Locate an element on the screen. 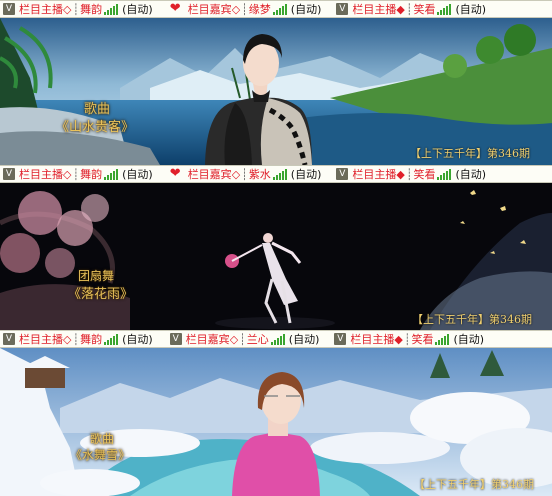 This screenshot has height=496, width=552. dance-title: 《落花雨》 is located at coordinates (101, 294).